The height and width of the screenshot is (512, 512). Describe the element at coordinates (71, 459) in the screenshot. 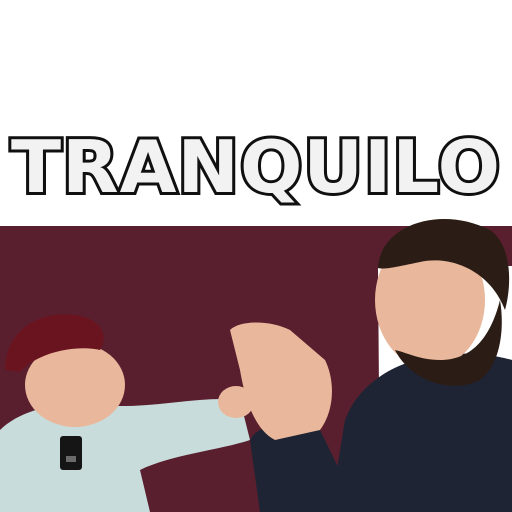

I see `microphone-light` at that location.